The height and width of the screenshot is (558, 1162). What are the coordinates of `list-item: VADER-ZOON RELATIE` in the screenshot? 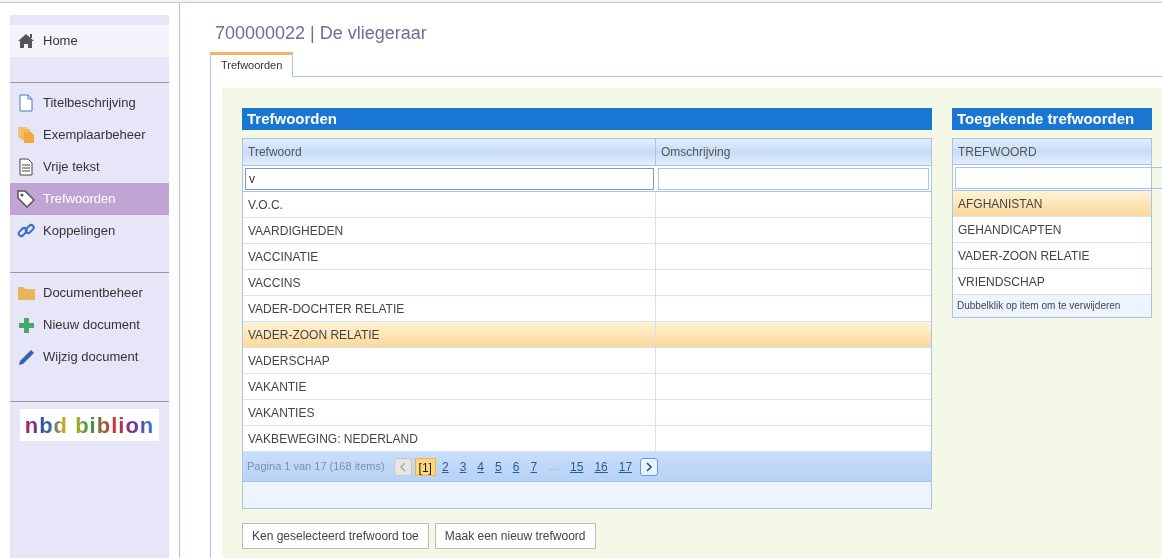 It's located at (1052, 256).